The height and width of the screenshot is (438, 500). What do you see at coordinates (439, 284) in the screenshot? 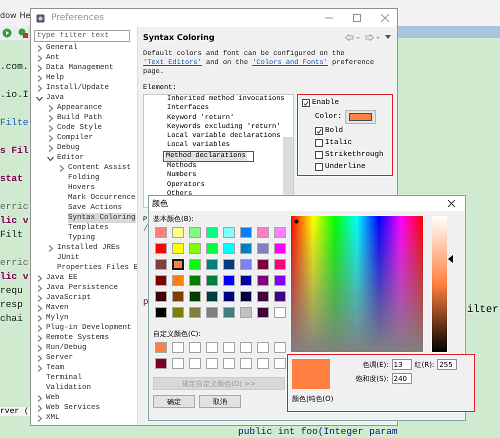
I see `luminance-bar` at bounding box center [439, 284].